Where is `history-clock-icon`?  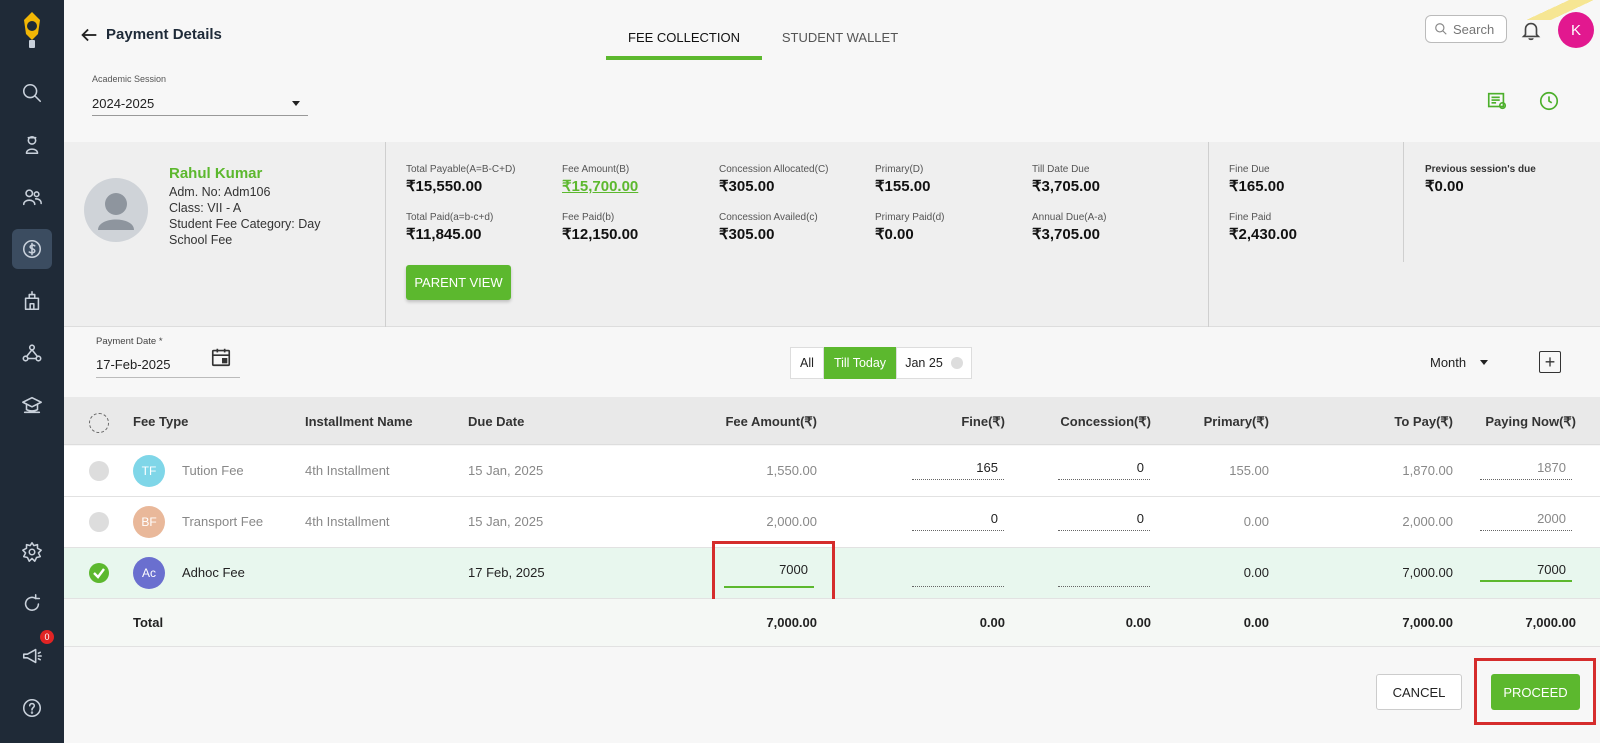 history-clock-icon is located at coordinates (1549, 101).